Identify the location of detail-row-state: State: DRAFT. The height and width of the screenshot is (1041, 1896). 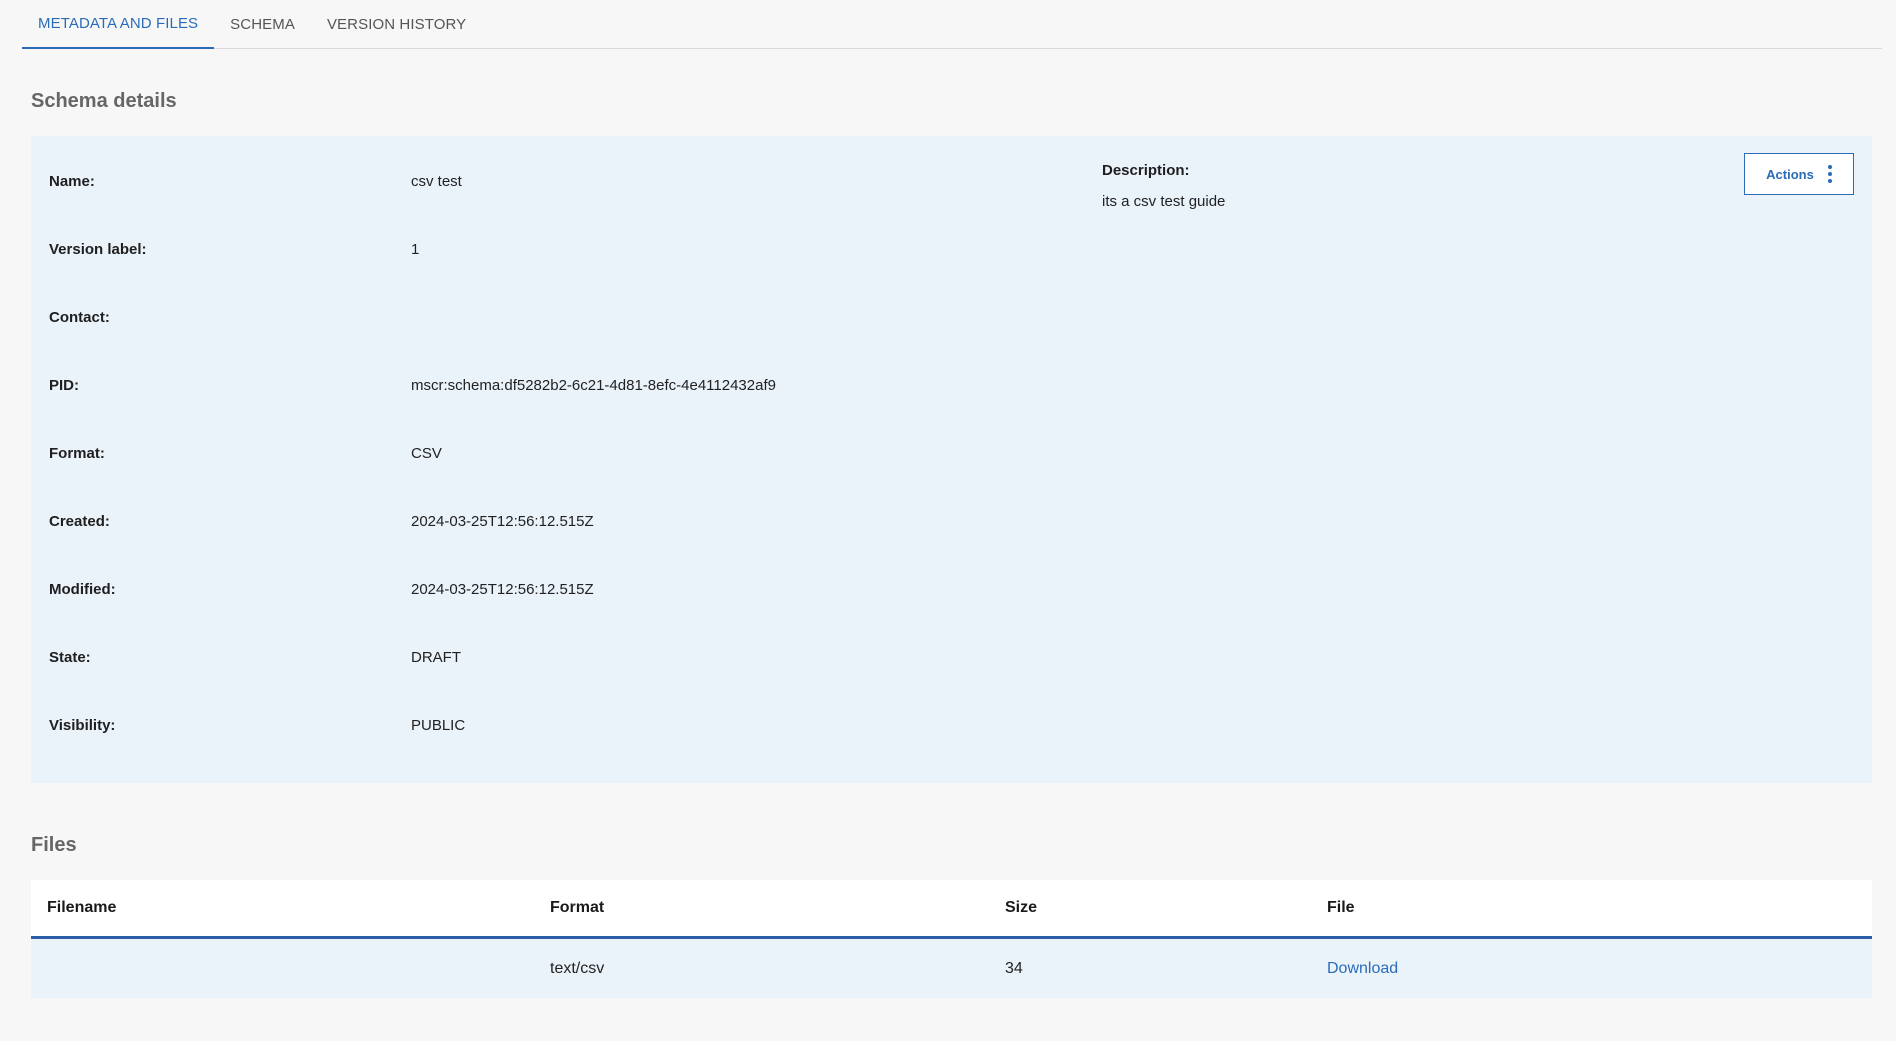
(255, 657).